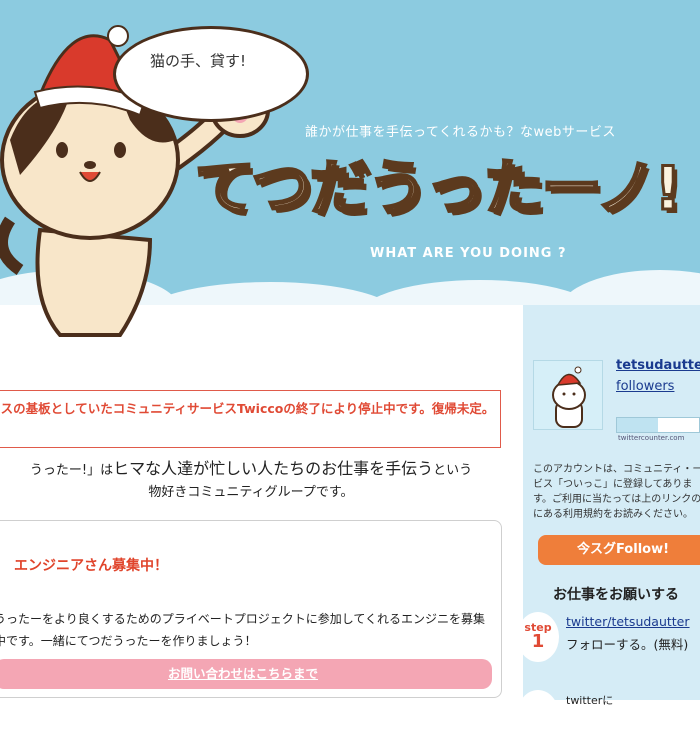  I want to click on intro-prefix: うったー!」は, so click(71, 470).